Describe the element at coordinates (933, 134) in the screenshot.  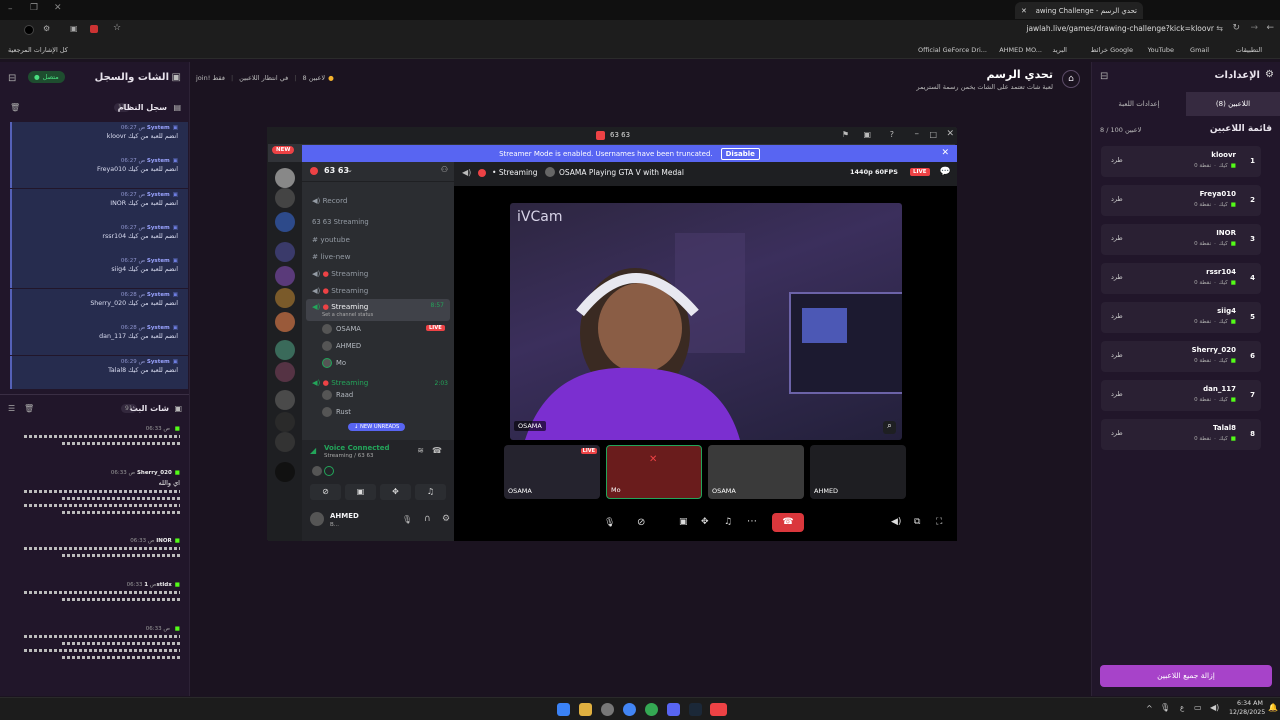
I see `maximize-icon: □` at that location.